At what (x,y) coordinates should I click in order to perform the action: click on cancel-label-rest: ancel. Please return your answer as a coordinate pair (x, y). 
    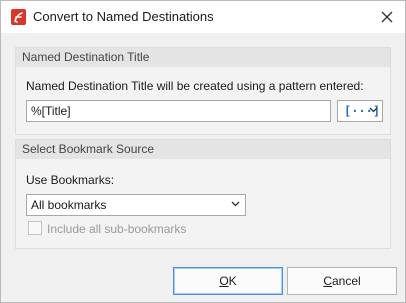
    Looking at the image, I should click on (346, 281).